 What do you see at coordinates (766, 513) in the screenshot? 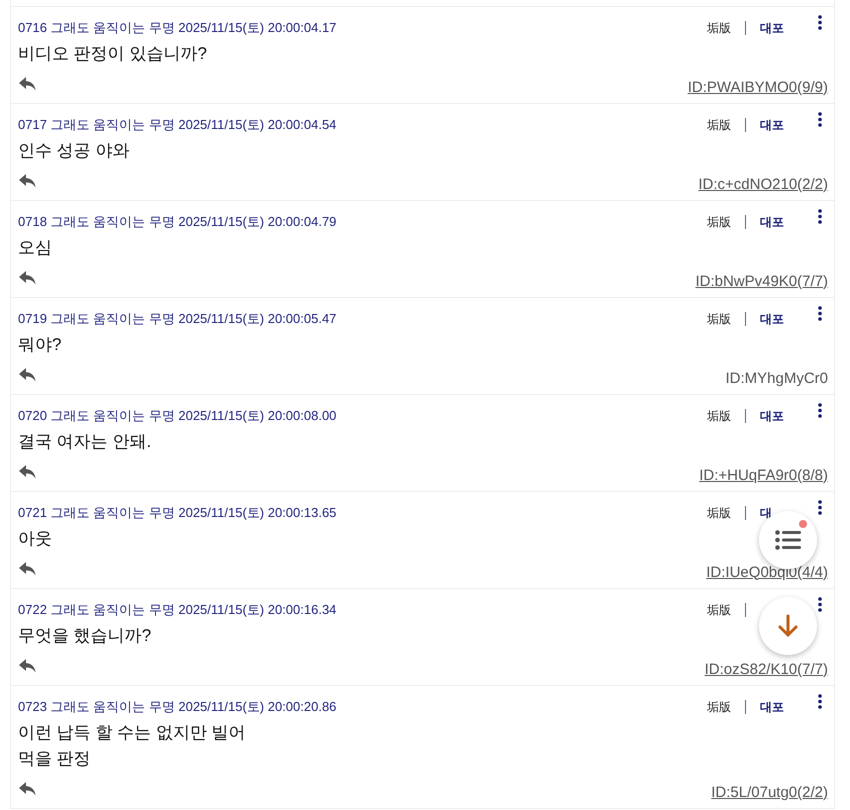
I see `quote-link: 대` at bounding box center [766, 513].